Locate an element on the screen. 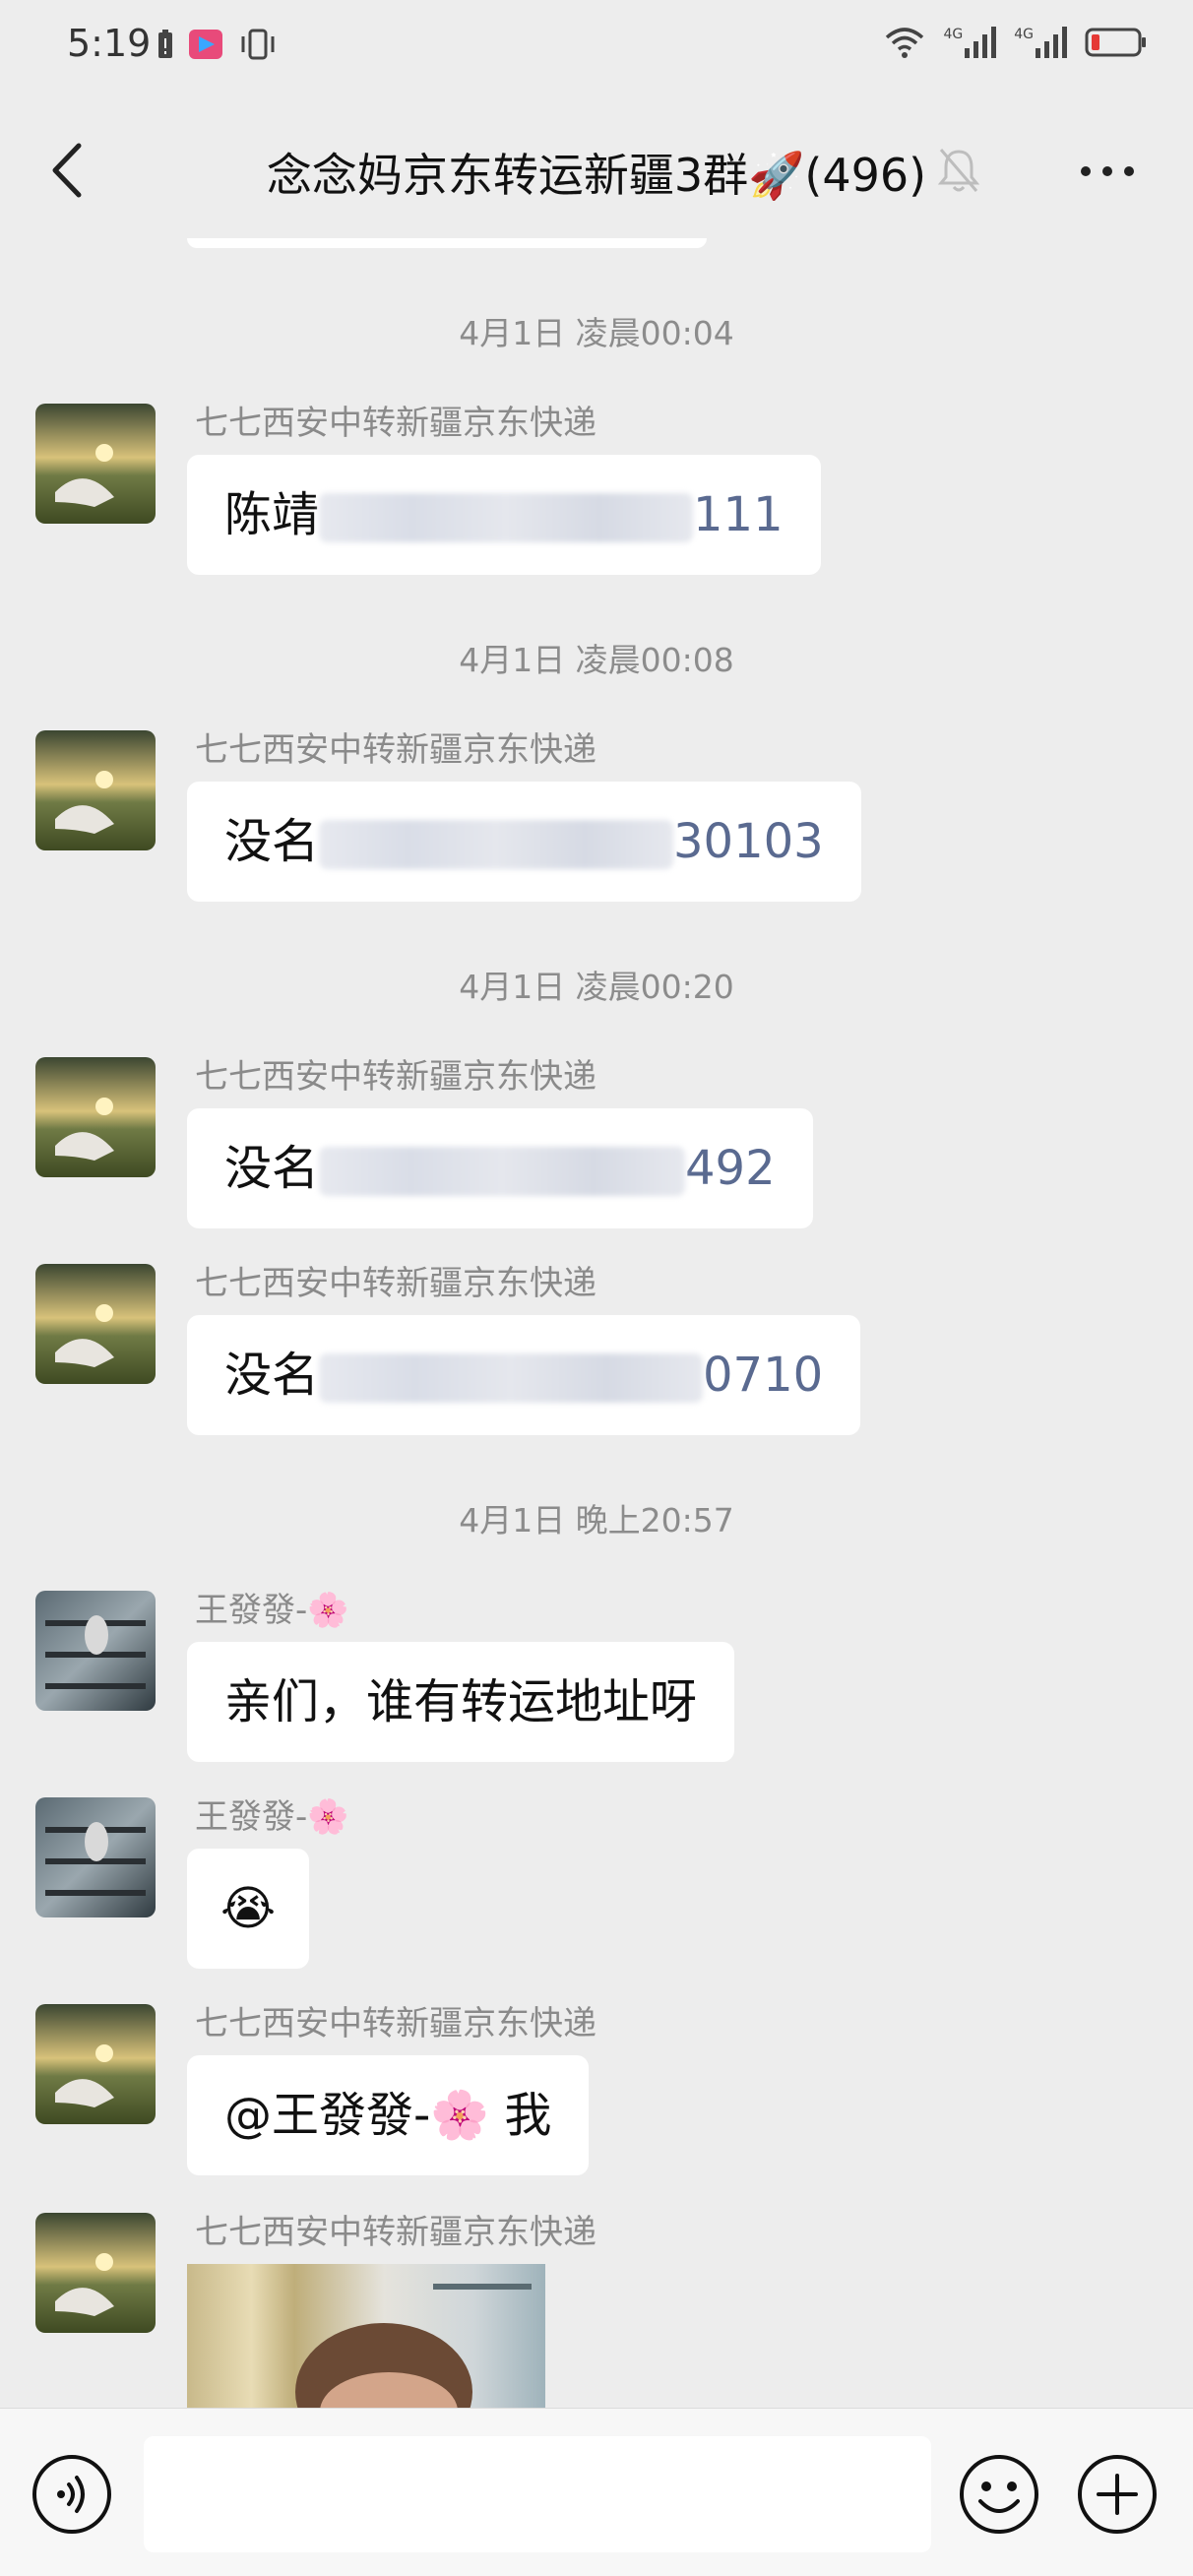  message-bubble: 😭 is located at coordinates (248, 1909).